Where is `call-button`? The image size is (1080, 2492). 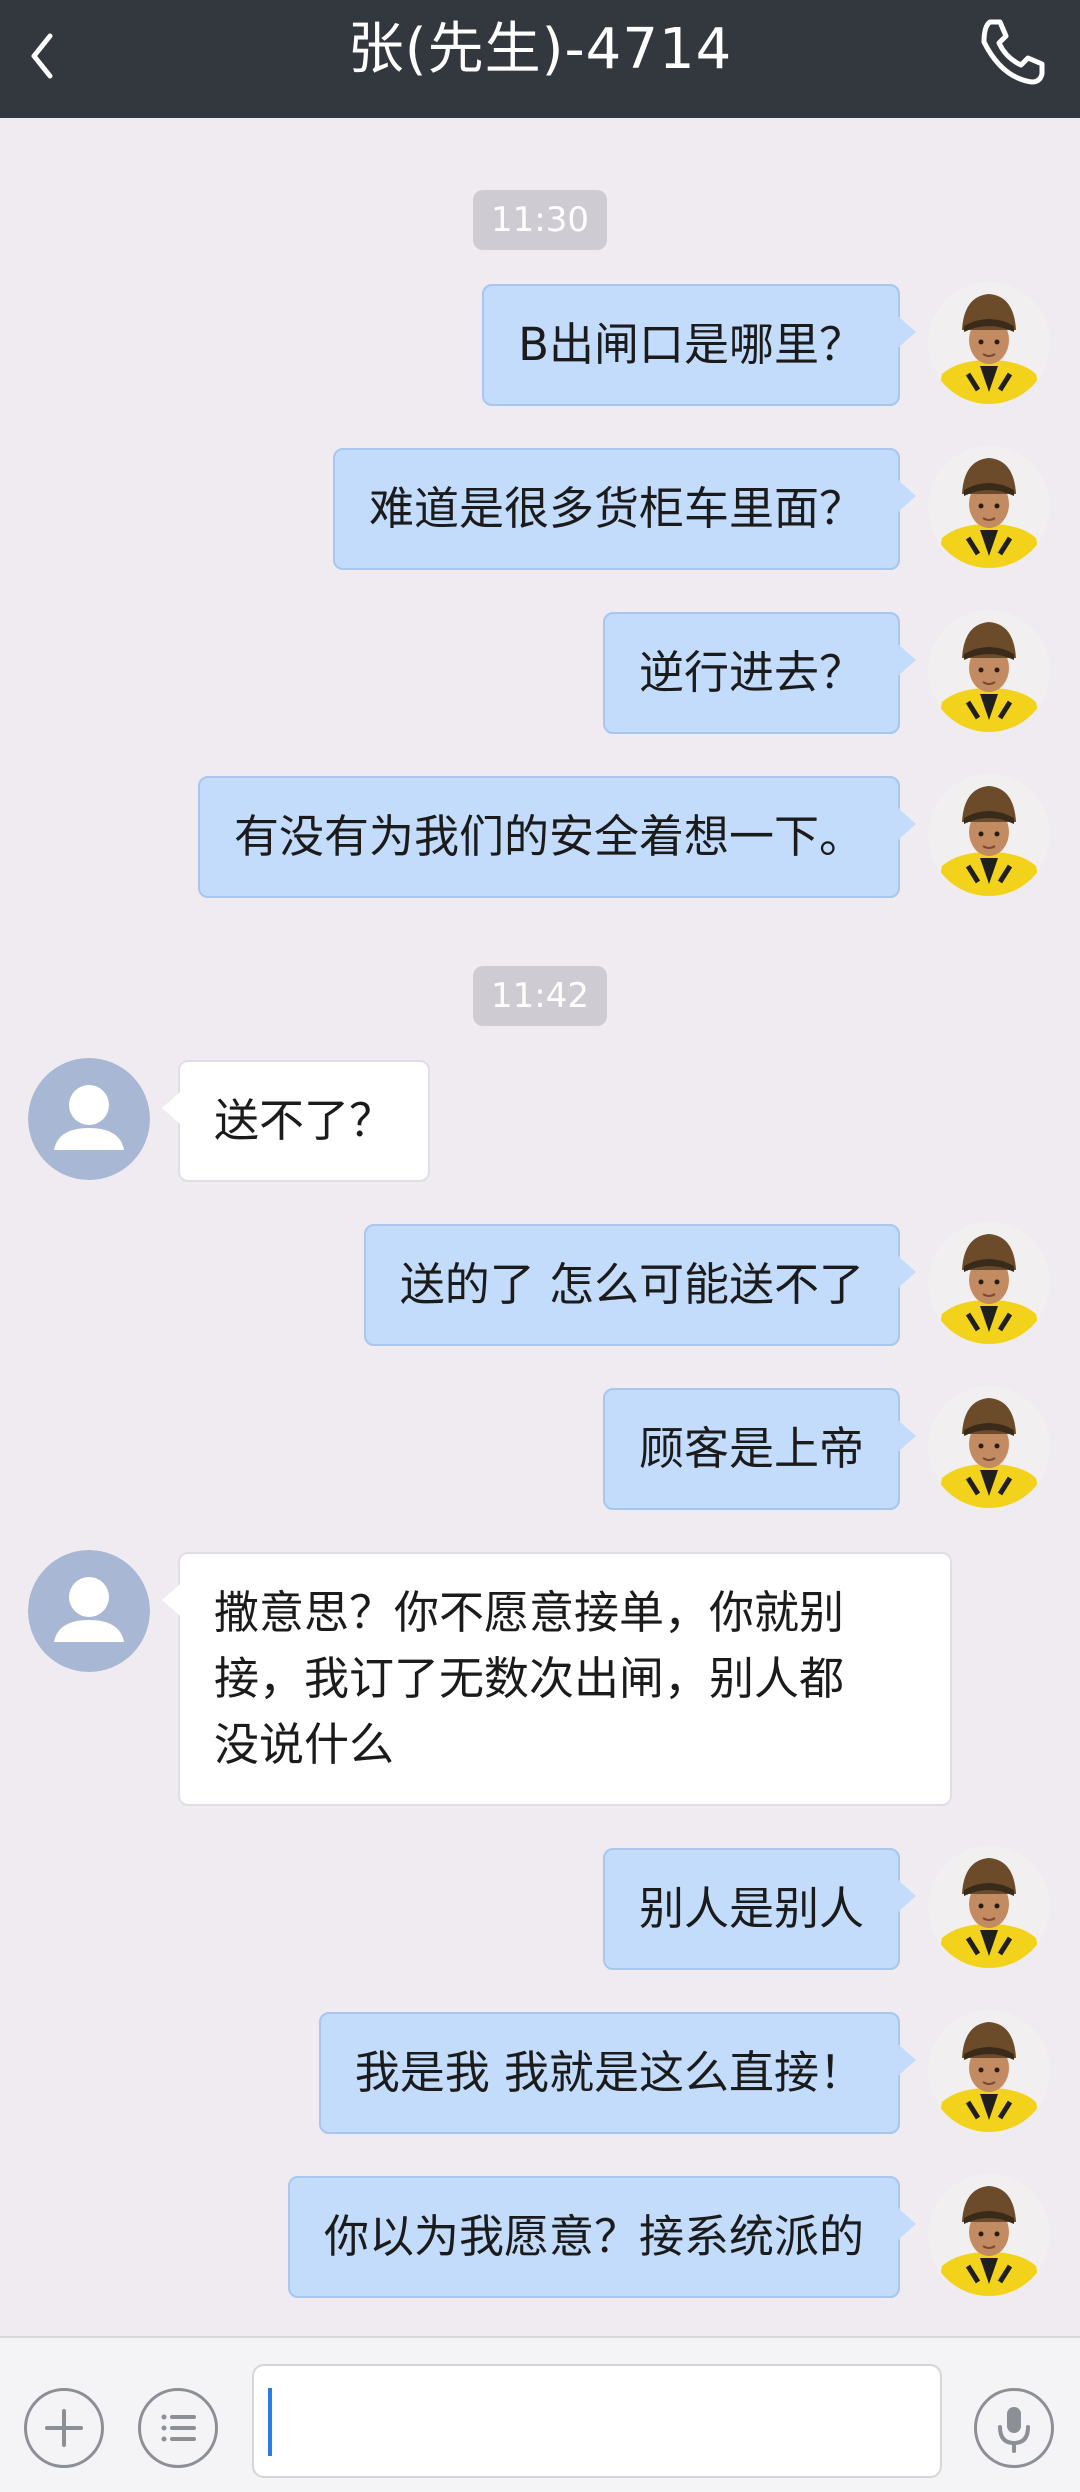 call-button is located at coordinates (1012, 52).